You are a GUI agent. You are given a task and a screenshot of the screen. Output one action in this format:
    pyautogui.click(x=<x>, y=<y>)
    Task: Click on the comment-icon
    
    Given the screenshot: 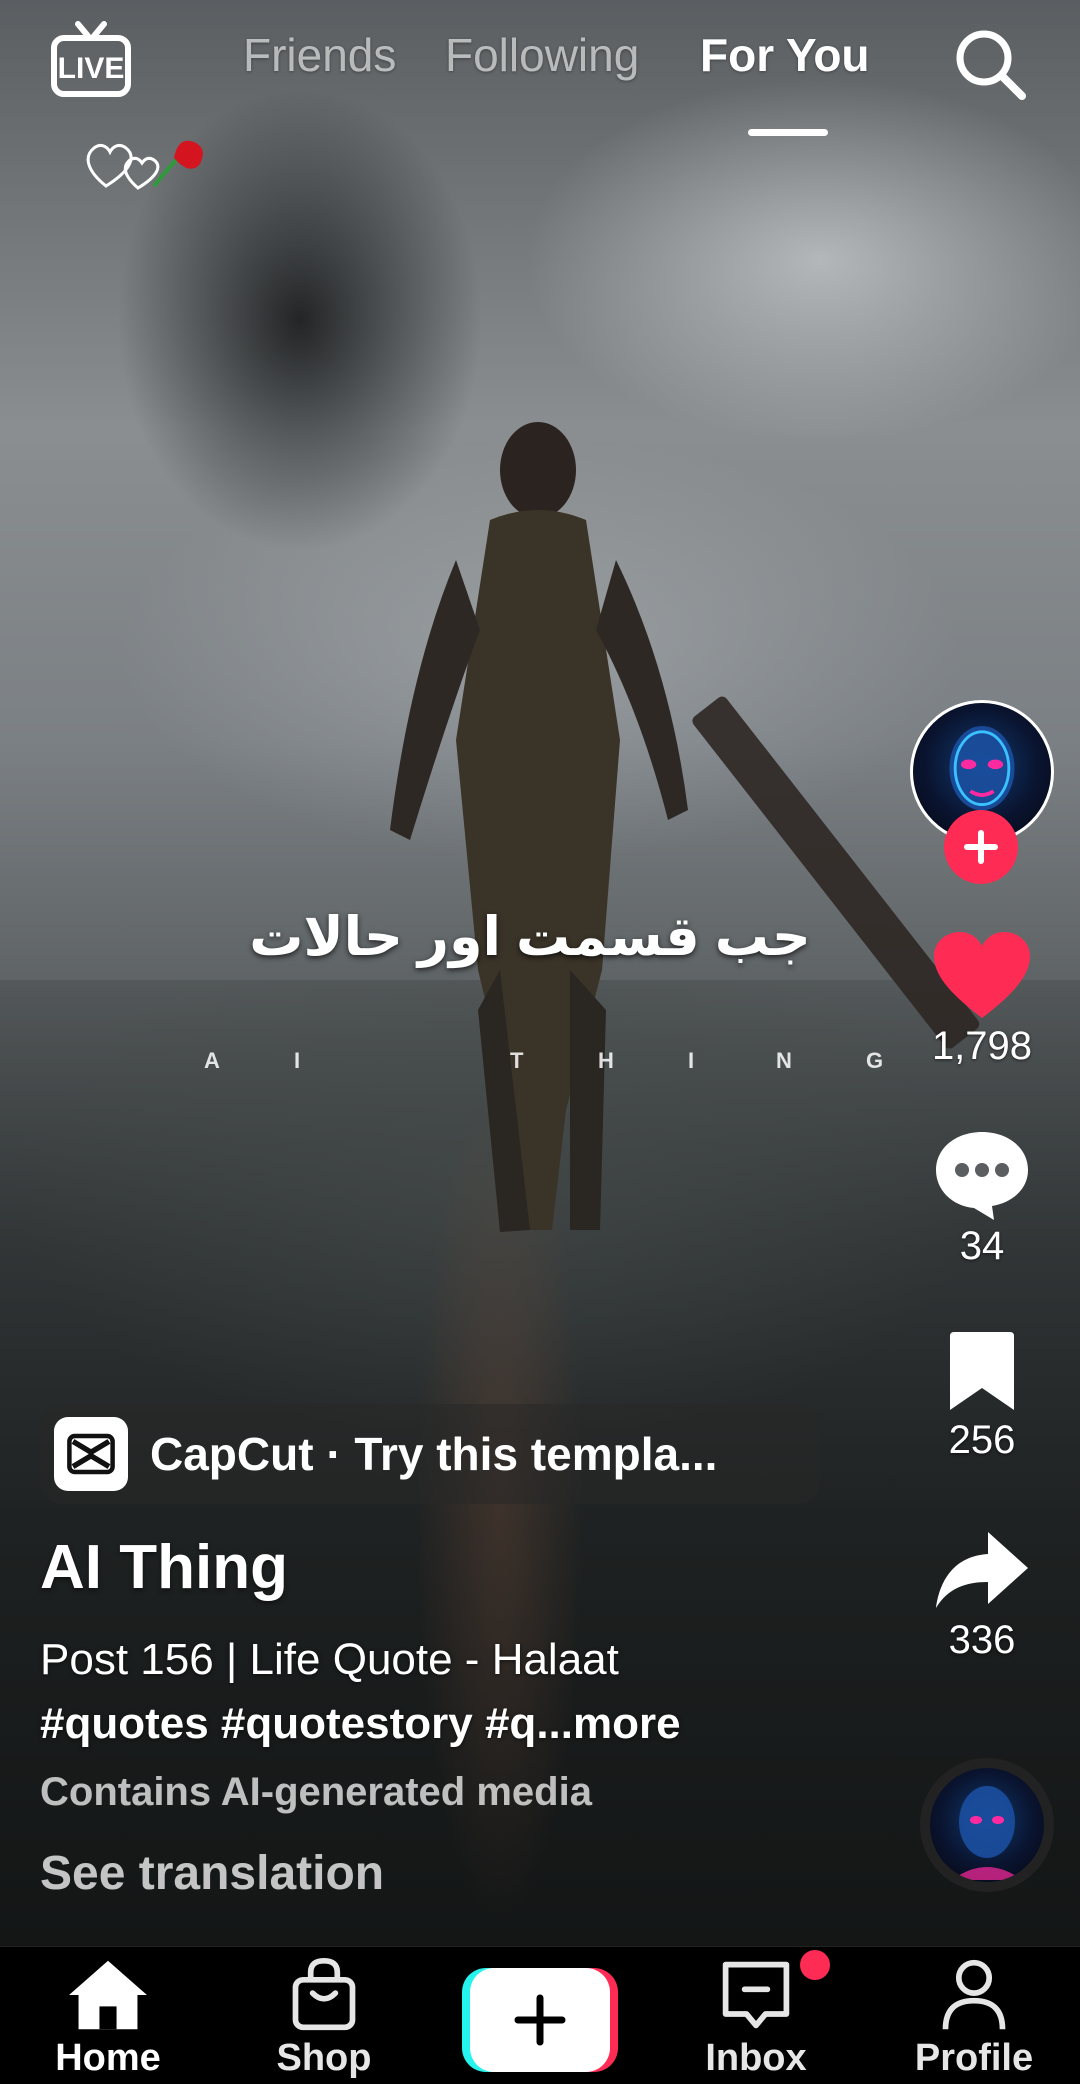 What is the action you would take?
    pyautogui.click(x=982, y=1176)
    